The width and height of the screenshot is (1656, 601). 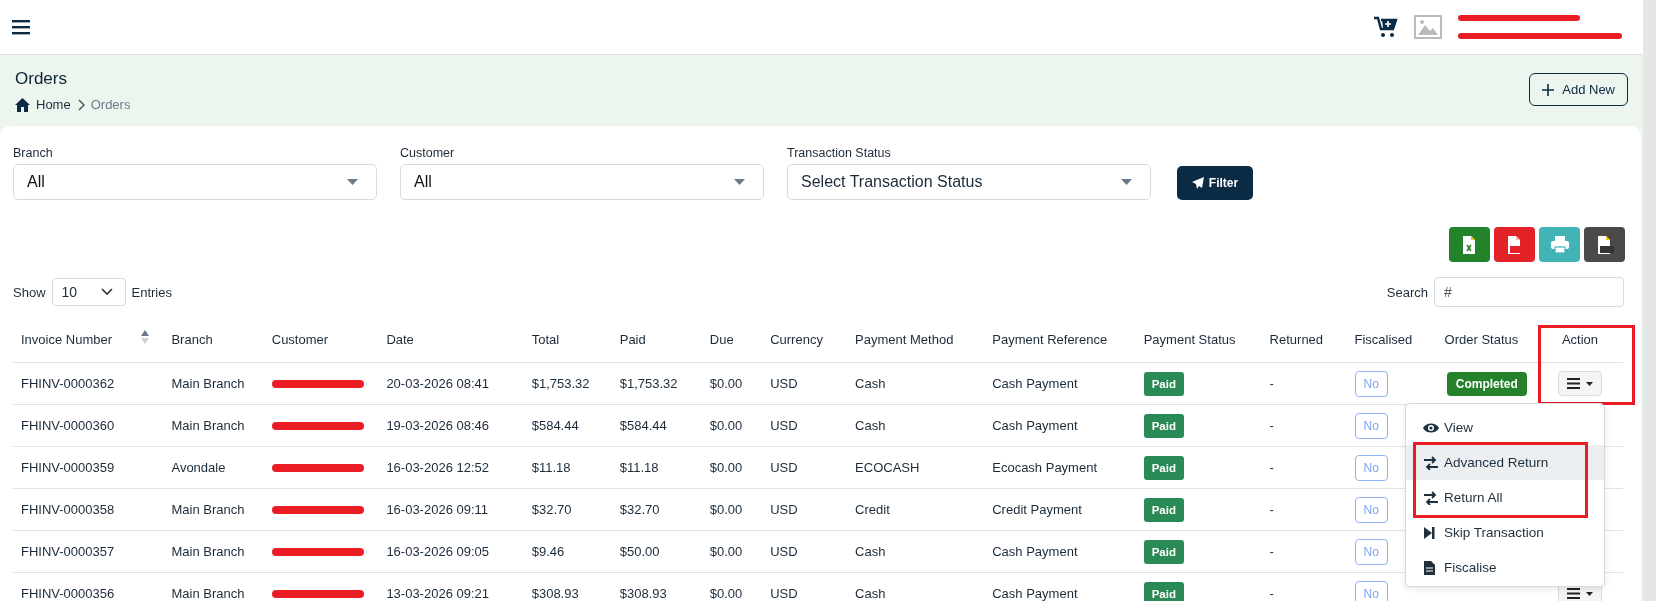 What do you see at coordinates (643, 425) in the screenshot?
I see `table-cell: $584.44` at bounding box center [643, 425].